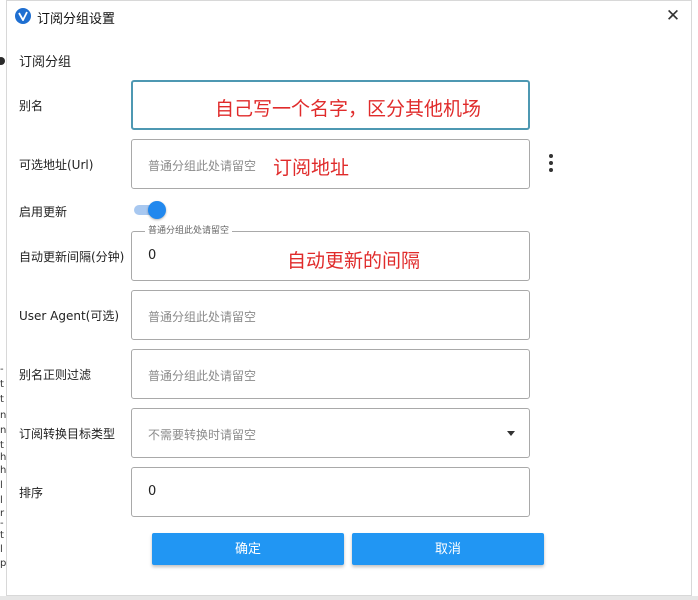 The height and width of the screenshot is (600, 698). I want to click on dropdown-caret-icon, so click(511, 433).